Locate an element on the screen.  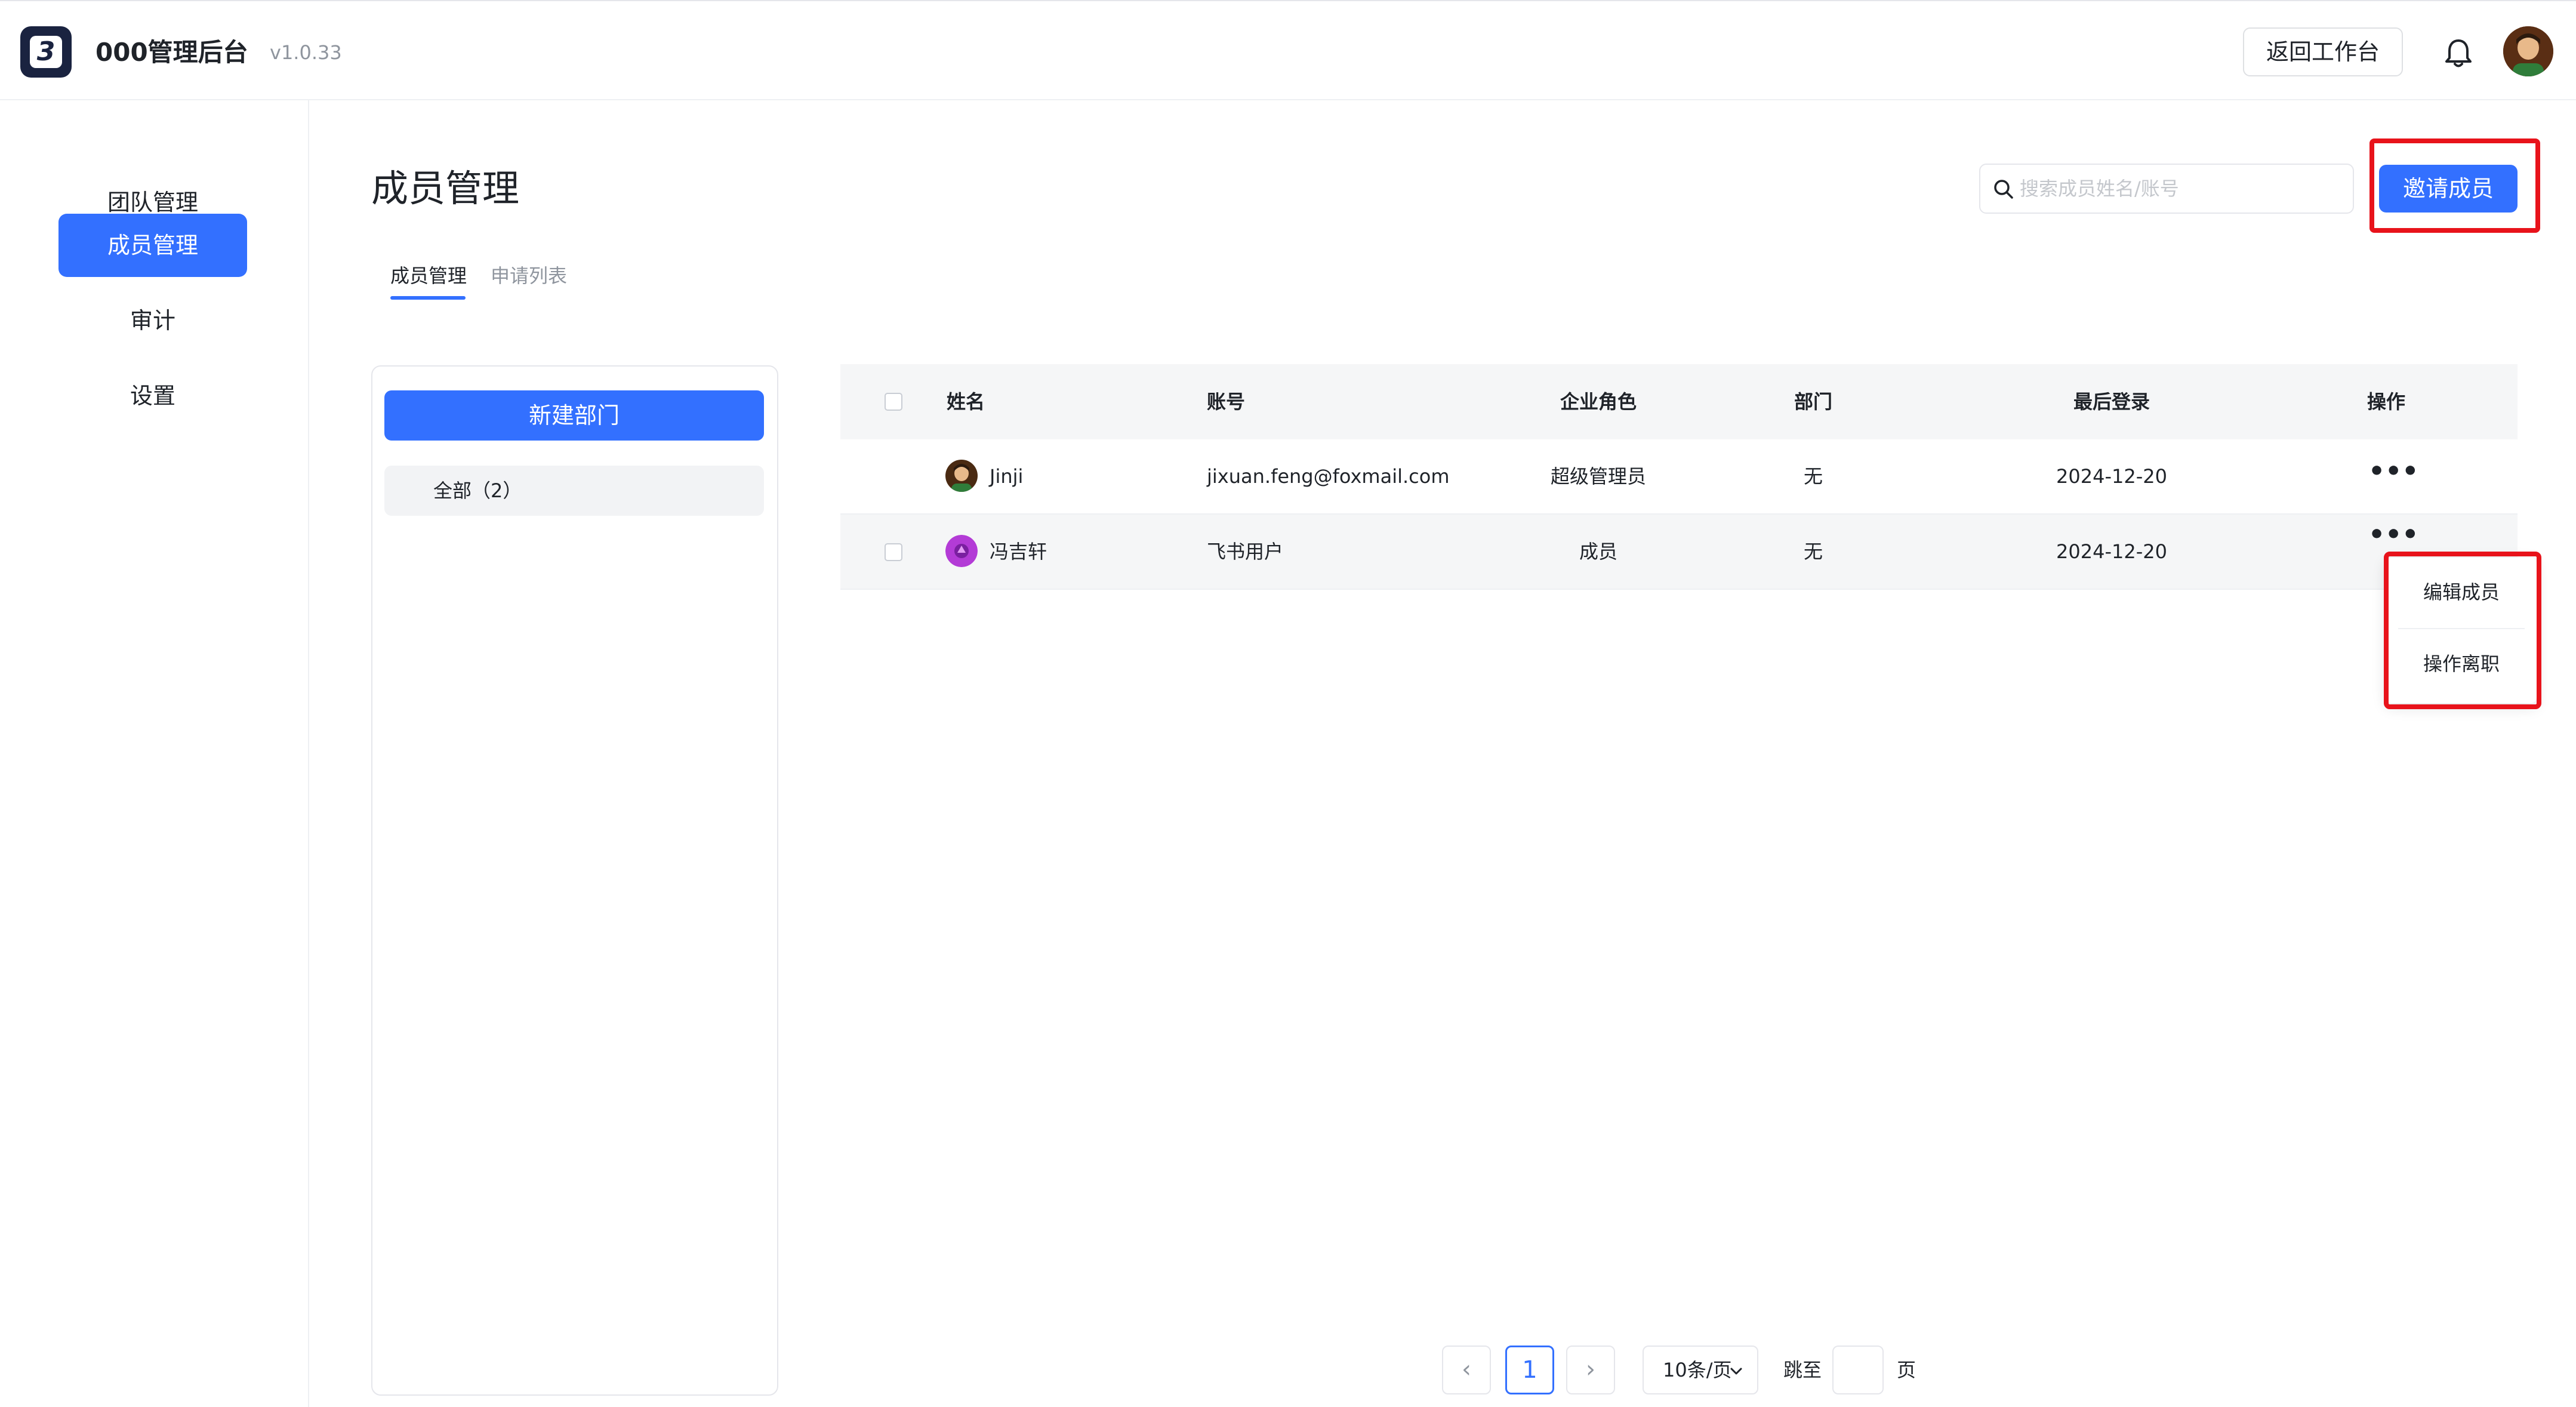
app-title: 000管理后台 is located at coordinates (171, 52).